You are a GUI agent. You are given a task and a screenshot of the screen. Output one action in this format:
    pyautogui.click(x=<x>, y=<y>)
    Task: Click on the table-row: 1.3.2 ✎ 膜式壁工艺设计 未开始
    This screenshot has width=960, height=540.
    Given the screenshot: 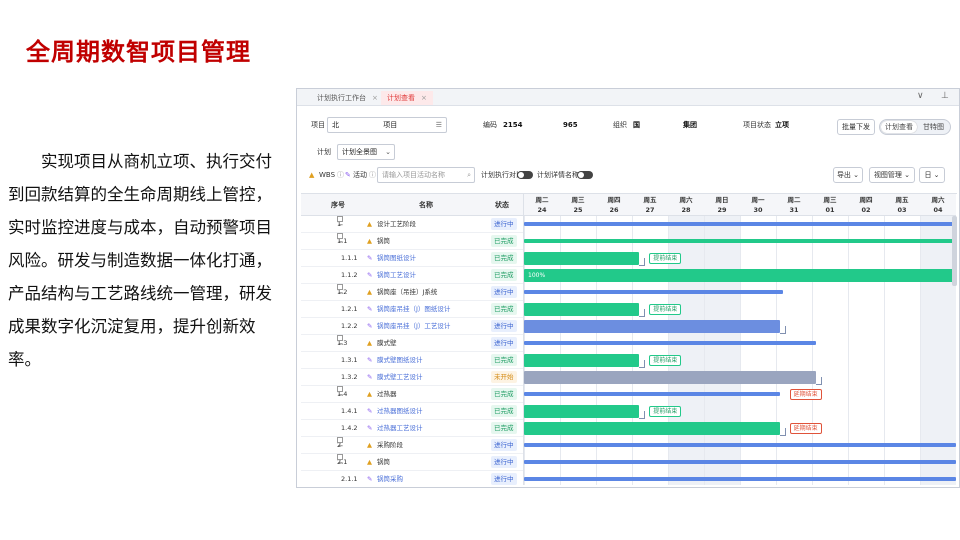 What is the action you would take?
    pyautogui.click(x=412, y=377)
    